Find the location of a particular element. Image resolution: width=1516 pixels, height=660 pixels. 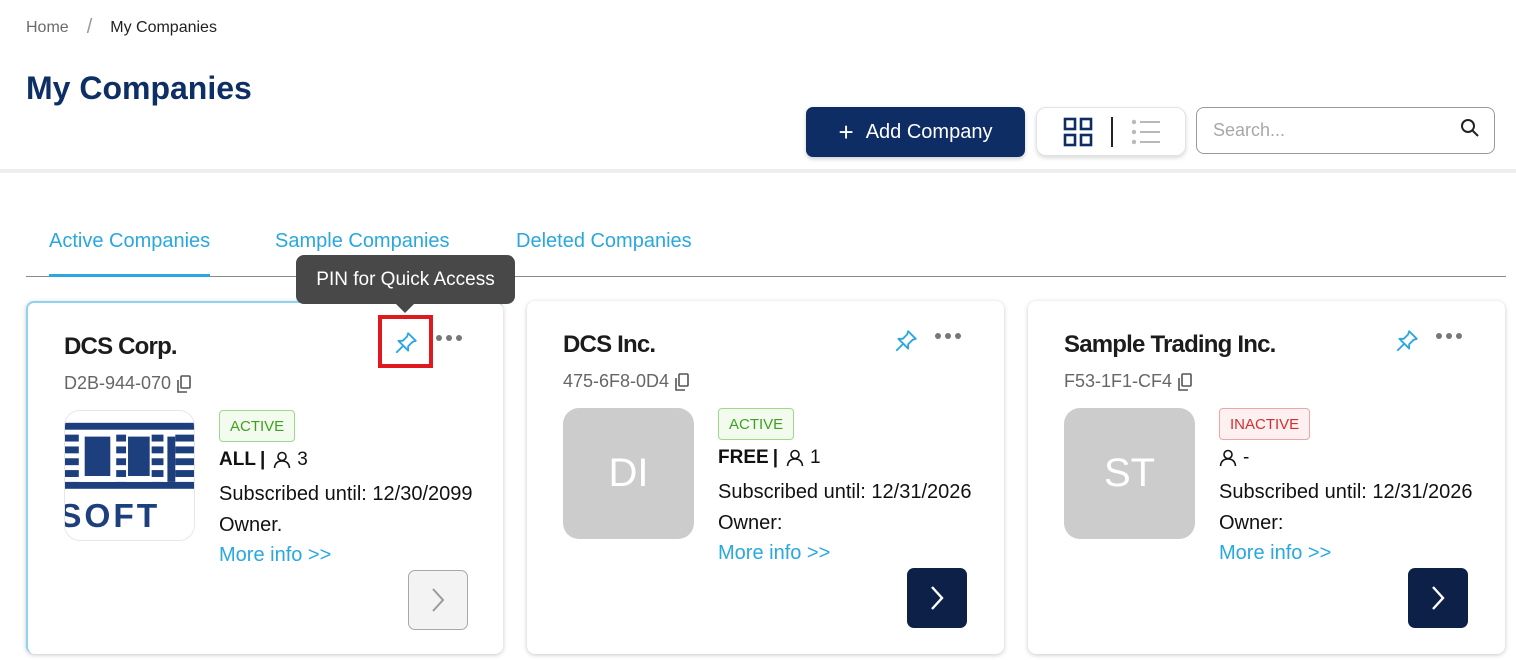

search-input is located at coordinates (1336, 130).